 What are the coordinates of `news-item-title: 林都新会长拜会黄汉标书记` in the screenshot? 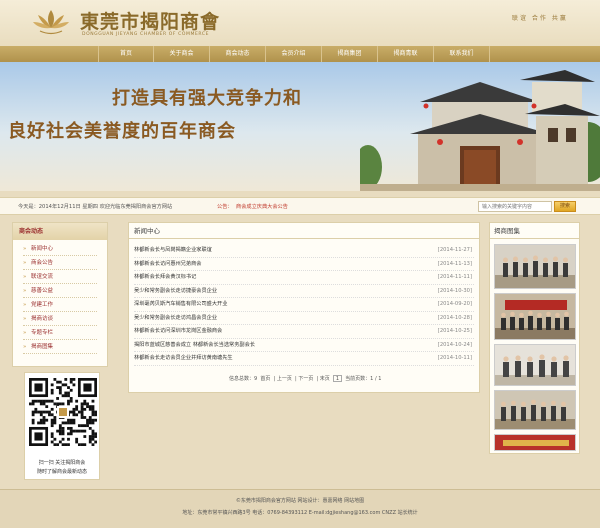 It's located at (165, 277).